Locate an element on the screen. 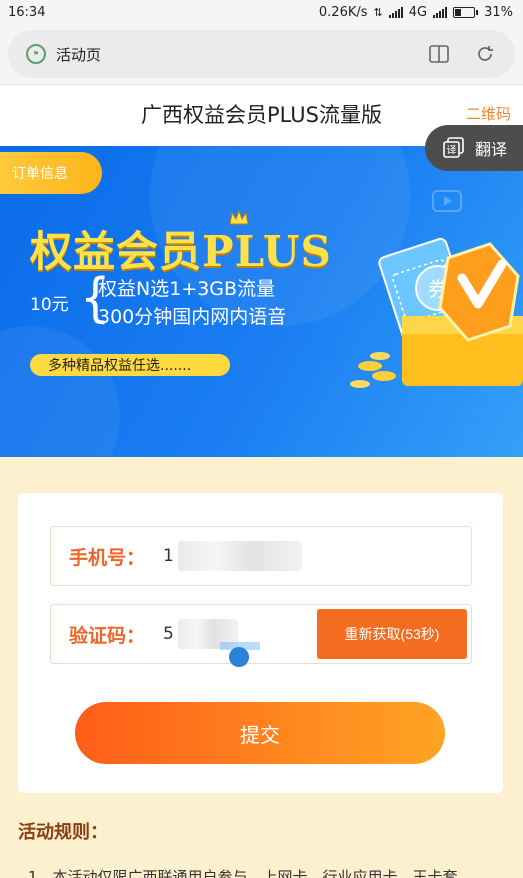 This screenshot has height=878, width=523. network-speed: 0.26K/s is located at coordinates (343, 12).